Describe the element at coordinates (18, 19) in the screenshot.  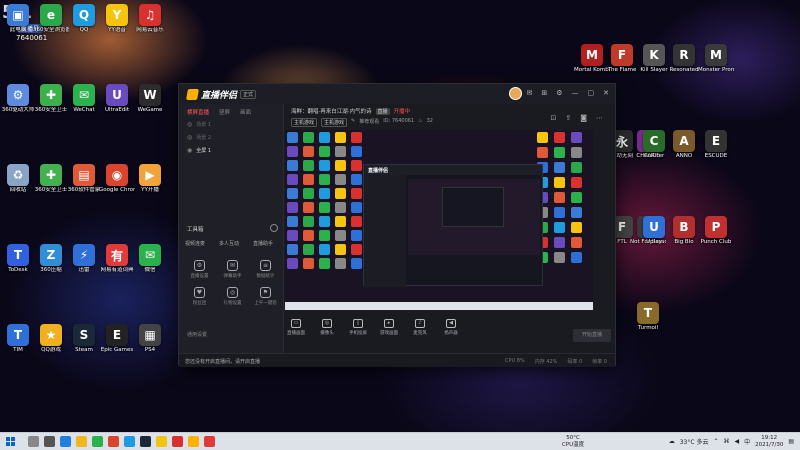
I see `desktop-icon: ▣ 此电脑` at that location.